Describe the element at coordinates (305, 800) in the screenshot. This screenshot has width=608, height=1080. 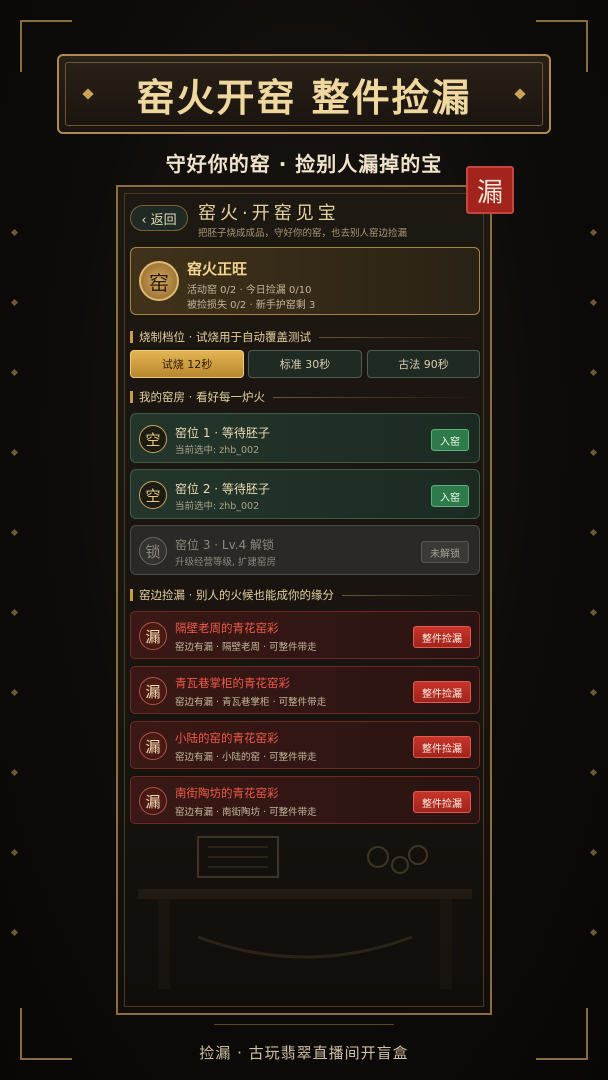
I see `leak-item: 漏 南街陶坊的青花窑彩 窑边有漏 · 南街陶坊 · 可整件带走 整件捡漏` at that location.